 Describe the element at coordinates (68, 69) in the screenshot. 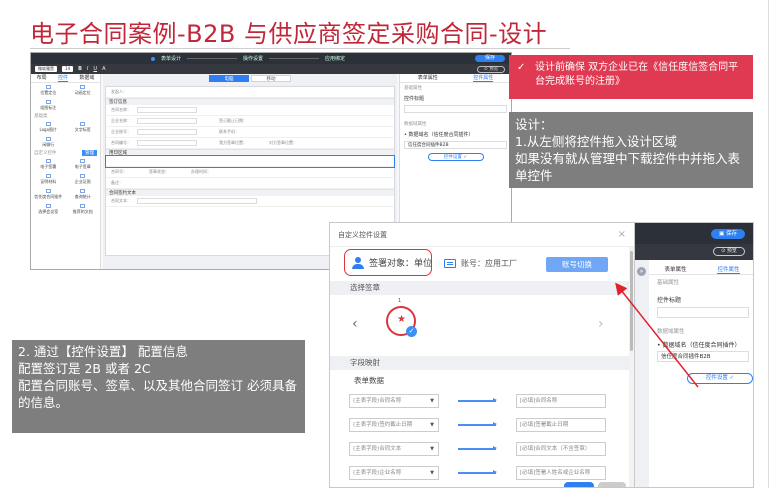

I see `font-size-select: 14` at that location.